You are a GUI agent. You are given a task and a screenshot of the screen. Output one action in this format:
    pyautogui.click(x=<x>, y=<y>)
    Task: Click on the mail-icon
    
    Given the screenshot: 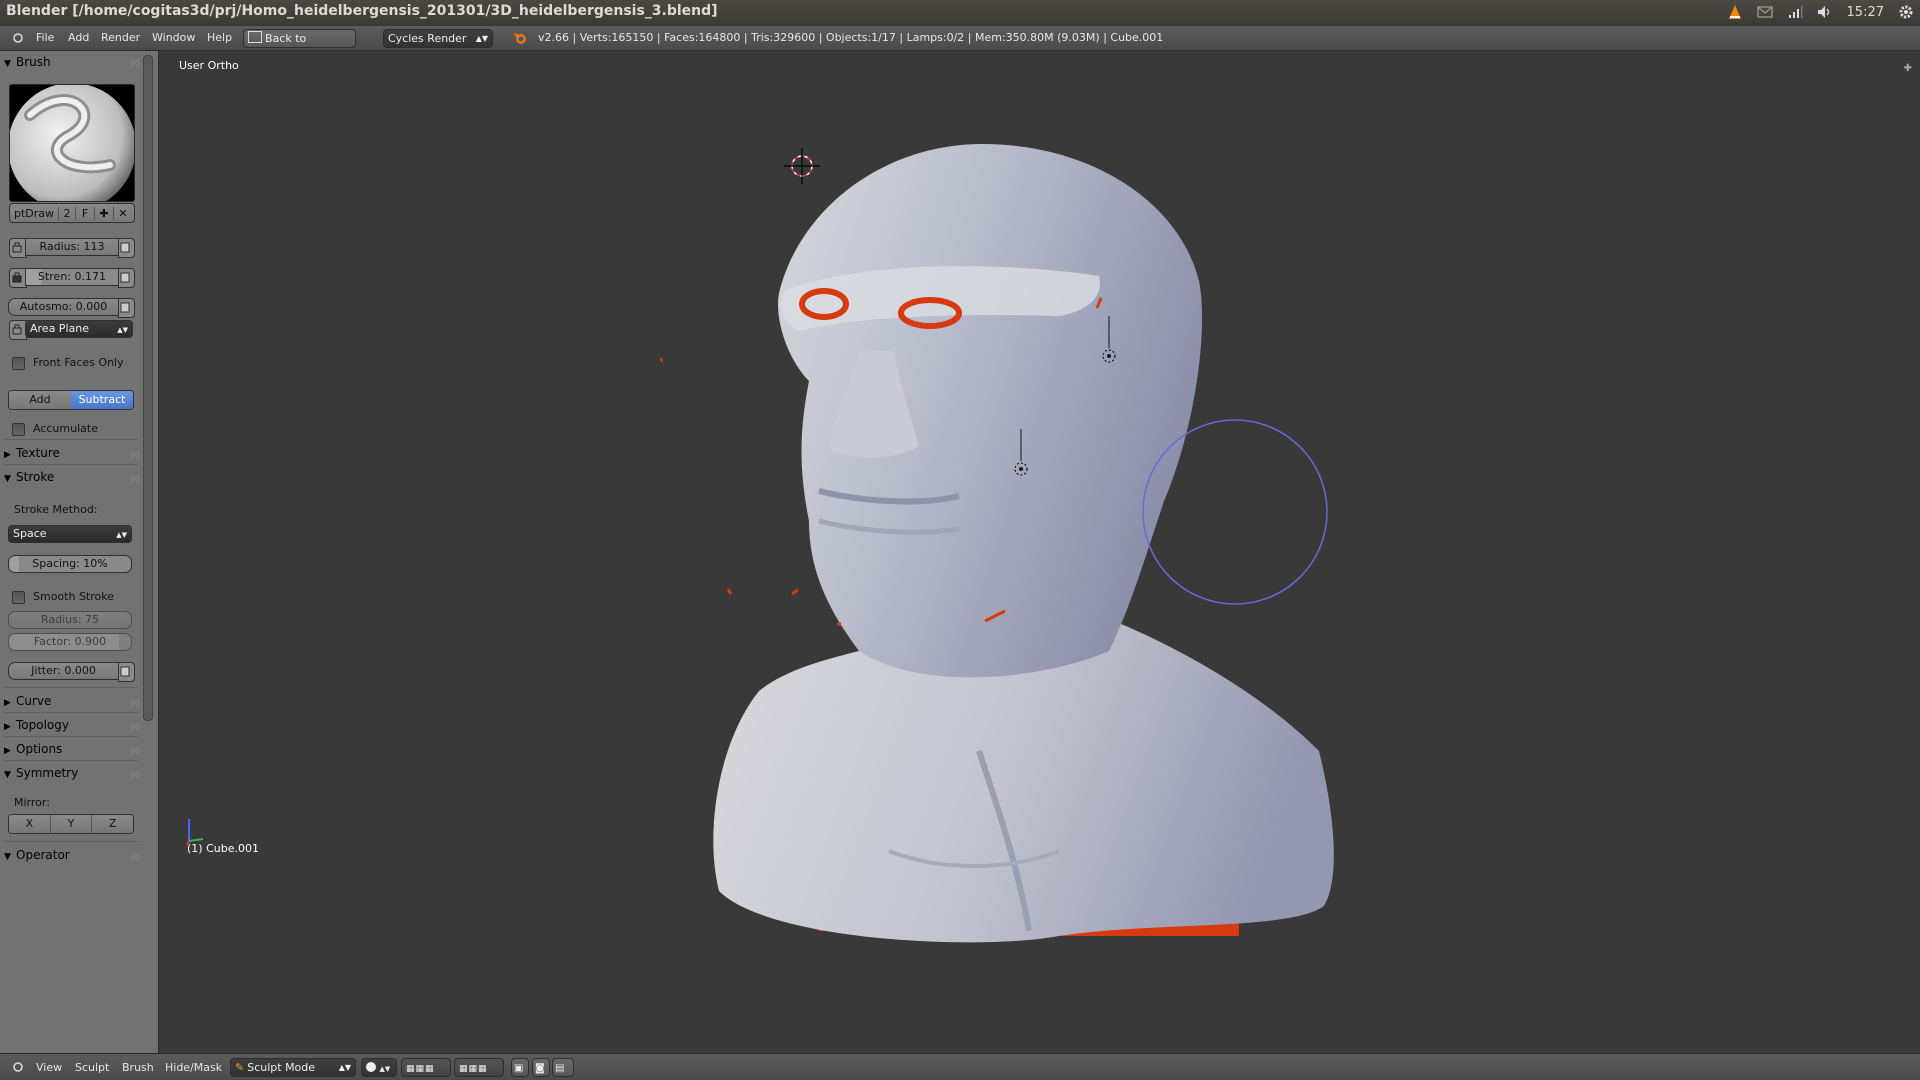 What is the action you would take?
    pyautogui.click(x=1764, y=12)
    